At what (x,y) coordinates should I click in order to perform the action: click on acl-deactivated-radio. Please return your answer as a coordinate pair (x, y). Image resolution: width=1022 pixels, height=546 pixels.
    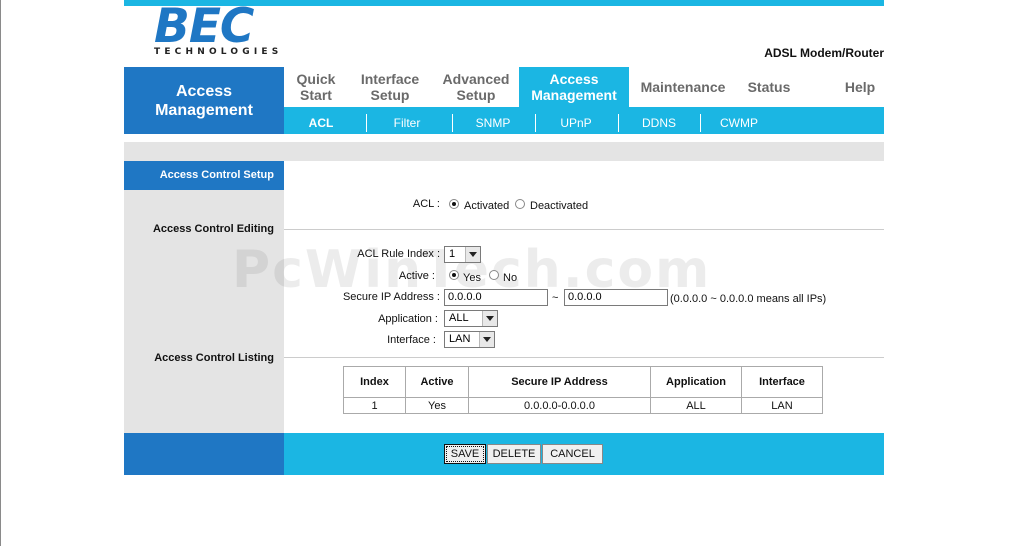
    Looking at the image, I should click on (520, 204).